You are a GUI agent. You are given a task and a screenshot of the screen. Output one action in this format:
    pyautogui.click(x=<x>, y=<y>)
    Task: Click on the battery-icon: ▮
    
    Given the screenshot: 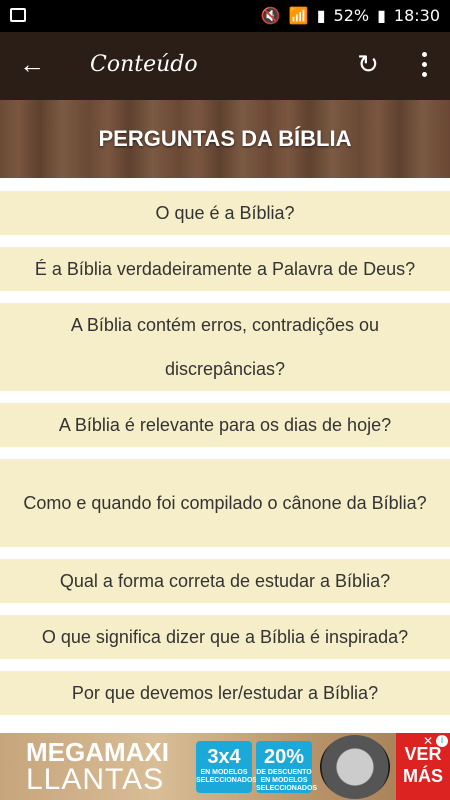 What is the action you would take?
    pyautogui.click(x=381, y=15)
    